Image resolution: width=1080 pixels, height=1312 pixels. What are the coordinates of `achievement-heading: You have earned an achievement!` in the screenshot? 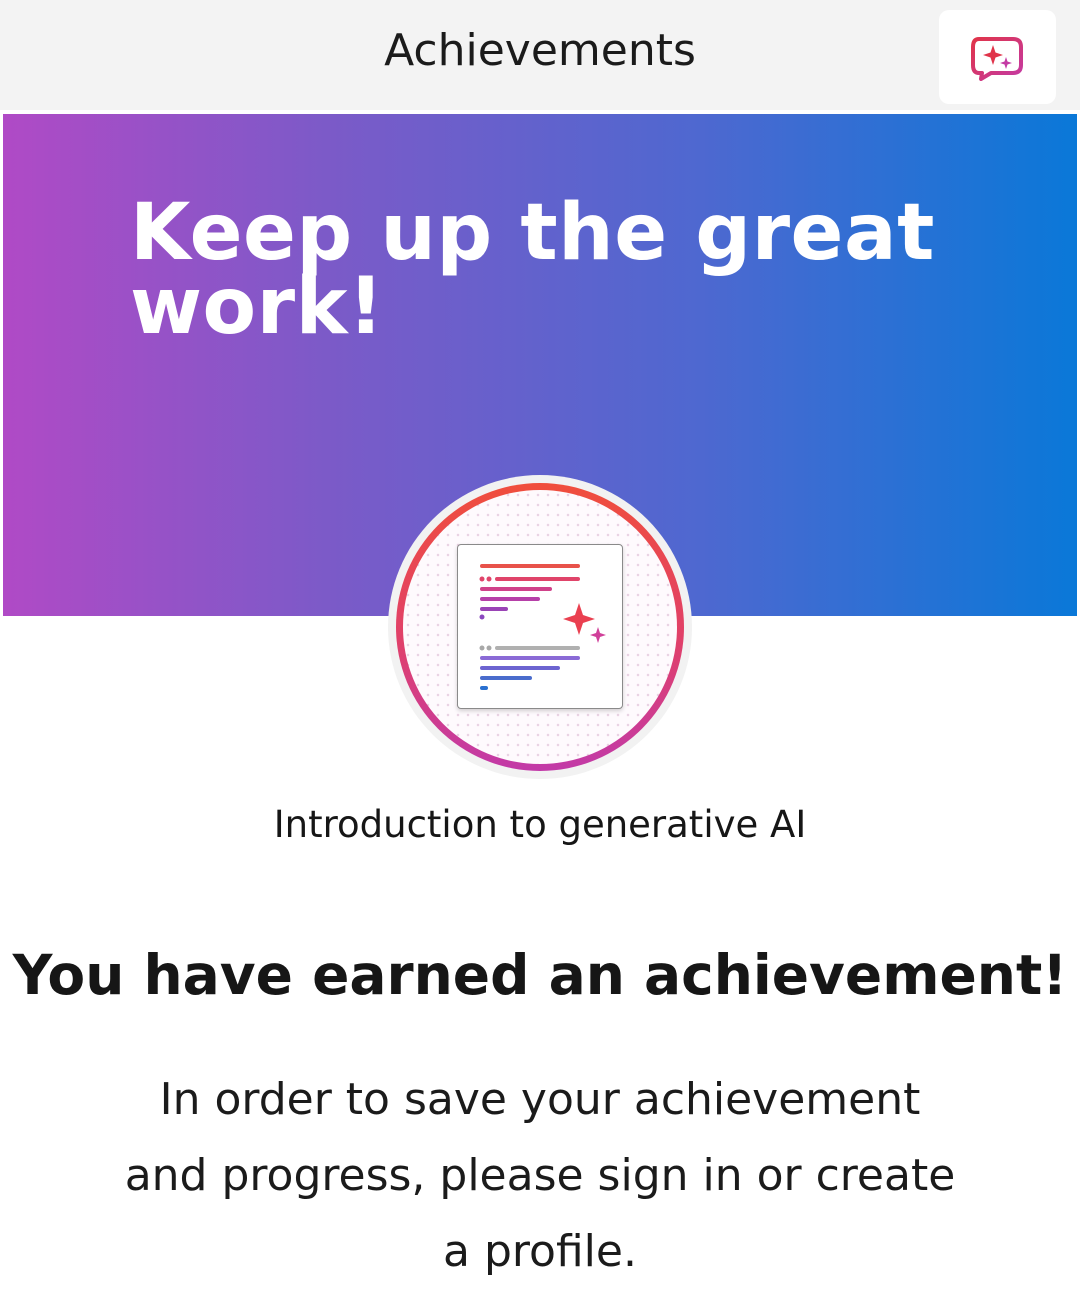 It's located at (540, 975).